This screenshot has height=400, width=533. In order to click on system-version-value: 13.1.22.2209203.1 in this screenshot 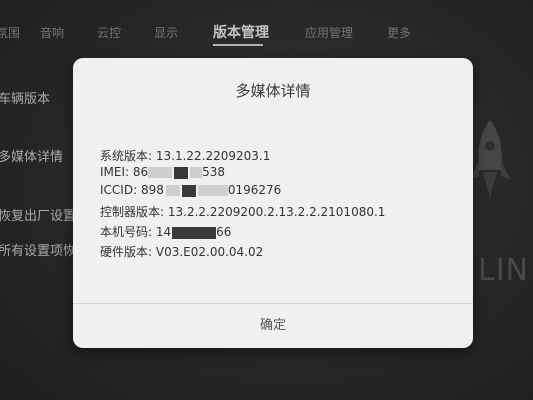, I will do `click(213, 156)`.